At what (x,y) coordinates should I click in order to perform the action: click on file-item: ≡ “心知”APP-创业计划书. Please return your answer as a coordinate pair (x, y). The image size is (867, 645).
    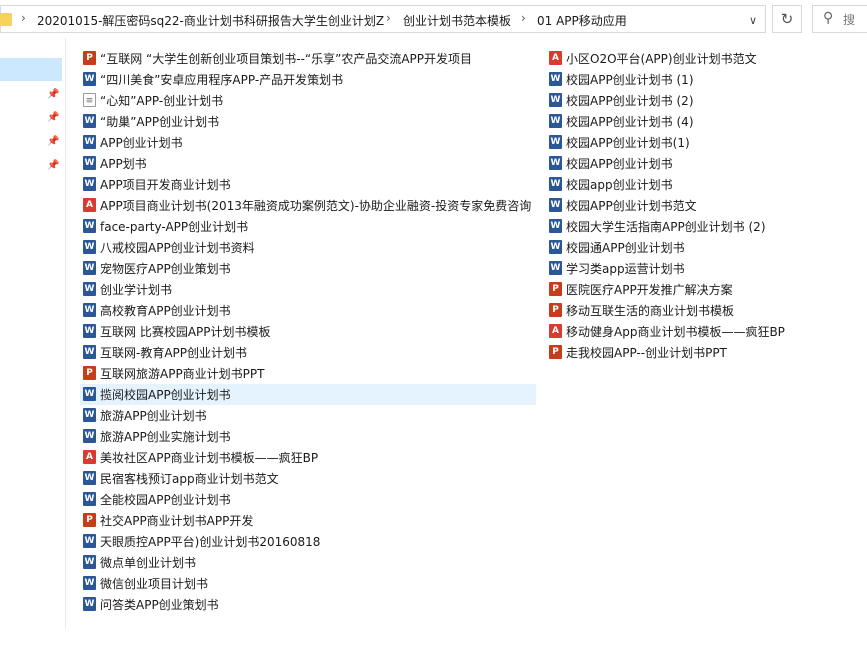
    Looking at the image, I should click on (308, 100).